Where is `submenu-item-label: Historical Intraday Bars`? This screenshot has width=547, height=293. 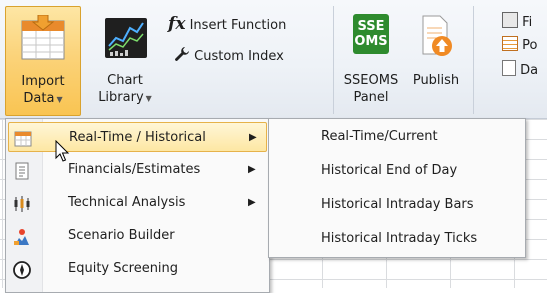
submenu-item-label: Historical Intraday Bars is located at coordinates (397, 204).